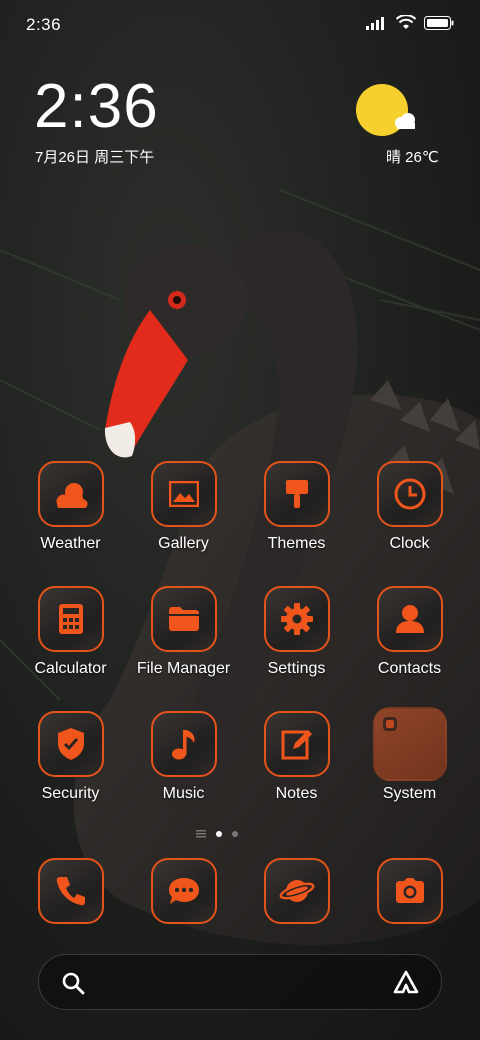  What do you see at coordinates (405, 121) in the screenshot?
I see `cloud-icon` at bounding box center [405, 121].